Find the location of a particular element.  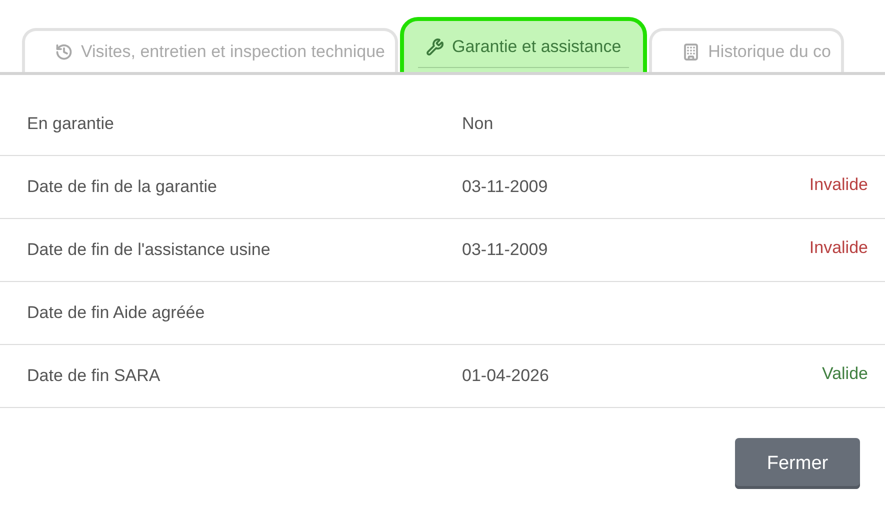

status-text: Valide is located at coordinates (845, 374).